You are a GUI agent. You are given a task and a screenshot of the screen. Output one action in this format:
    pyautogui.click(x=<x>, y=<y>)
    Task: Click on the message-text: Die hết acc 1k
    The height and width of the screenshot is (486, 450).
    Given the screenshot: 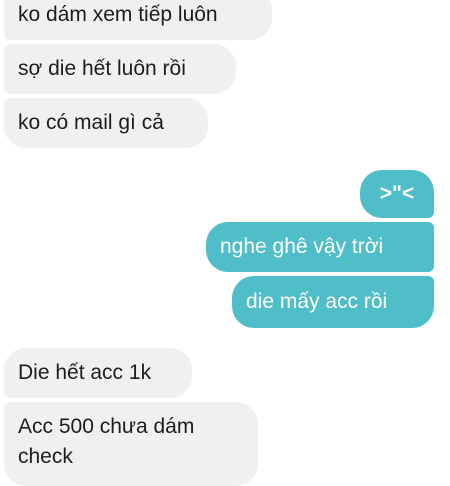 What is the action you would take?
    pyautogui.click(x=85, y=372)
    